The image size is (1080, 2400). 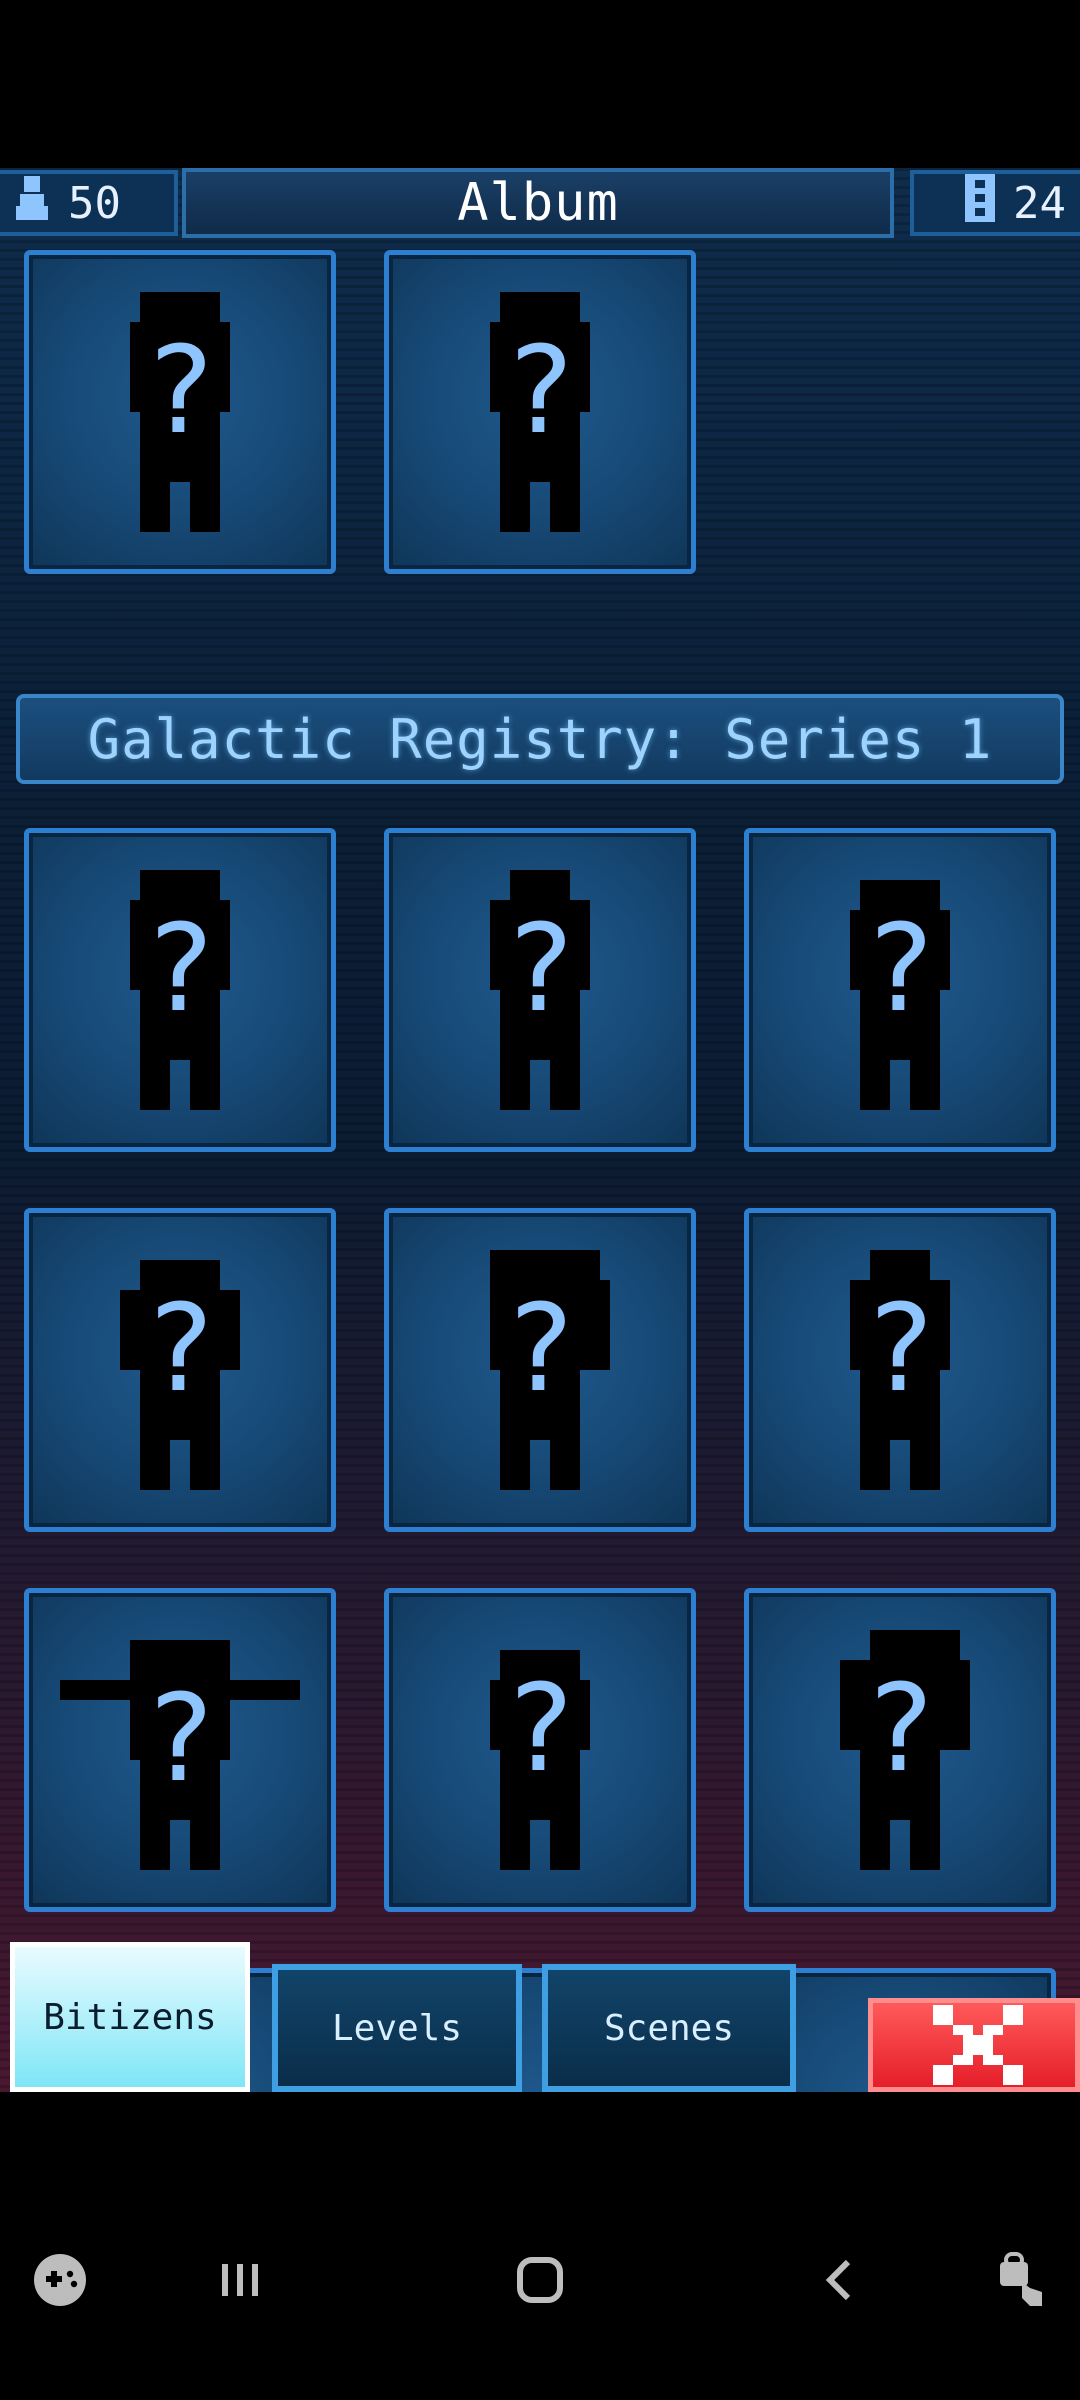 I want to click on scenes-count-badge: 24, so click(x=995, y=203).